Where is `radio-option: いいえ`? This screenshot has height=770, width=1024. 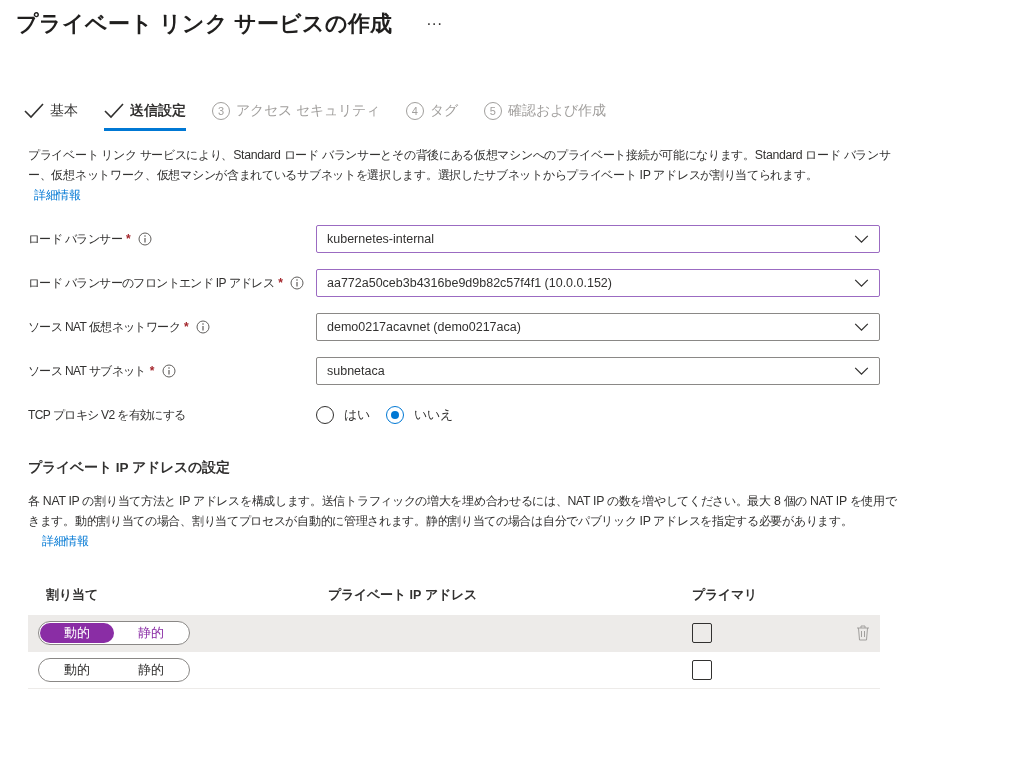 radio-option: いいえ is located at coordinates (419, 415).